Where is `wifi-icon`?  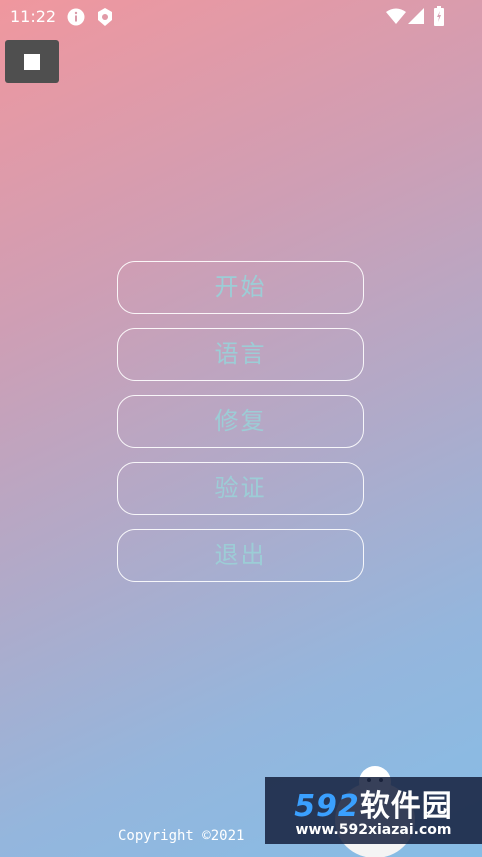 wifi-icon is located at coordinates (396, 16).